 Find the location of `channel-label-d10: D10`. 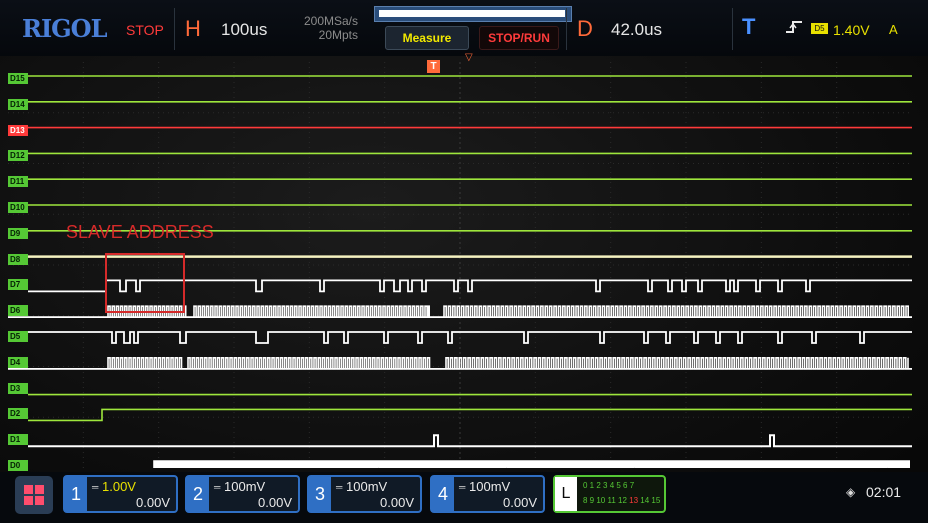

channel-label-d10: D10 is located at coordinates (18, 207).